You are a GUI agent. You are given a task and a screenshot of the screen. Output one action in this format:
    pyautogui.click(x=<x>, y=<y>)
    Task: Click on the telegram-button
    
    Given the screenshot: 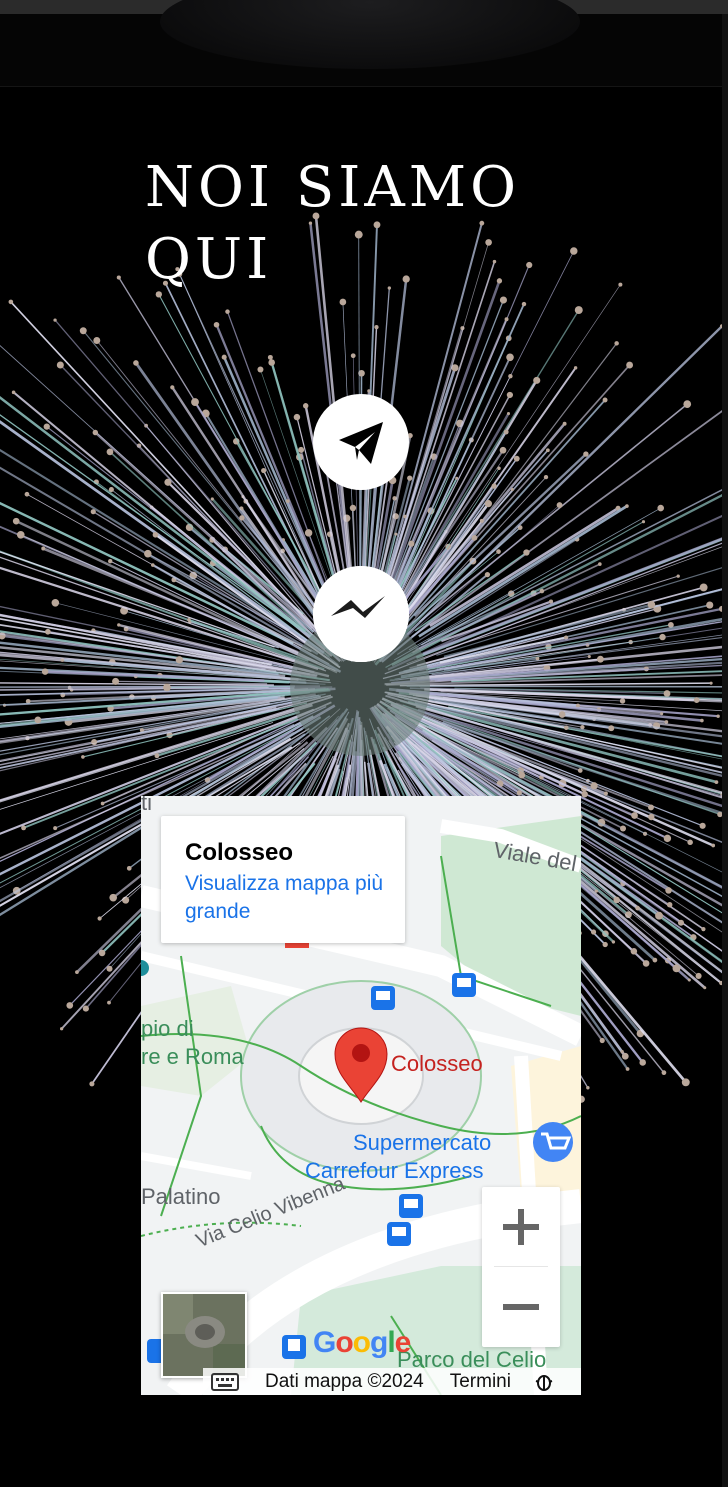 What is the action you would take?
    pyautogui.click(x=361, y=442)
    